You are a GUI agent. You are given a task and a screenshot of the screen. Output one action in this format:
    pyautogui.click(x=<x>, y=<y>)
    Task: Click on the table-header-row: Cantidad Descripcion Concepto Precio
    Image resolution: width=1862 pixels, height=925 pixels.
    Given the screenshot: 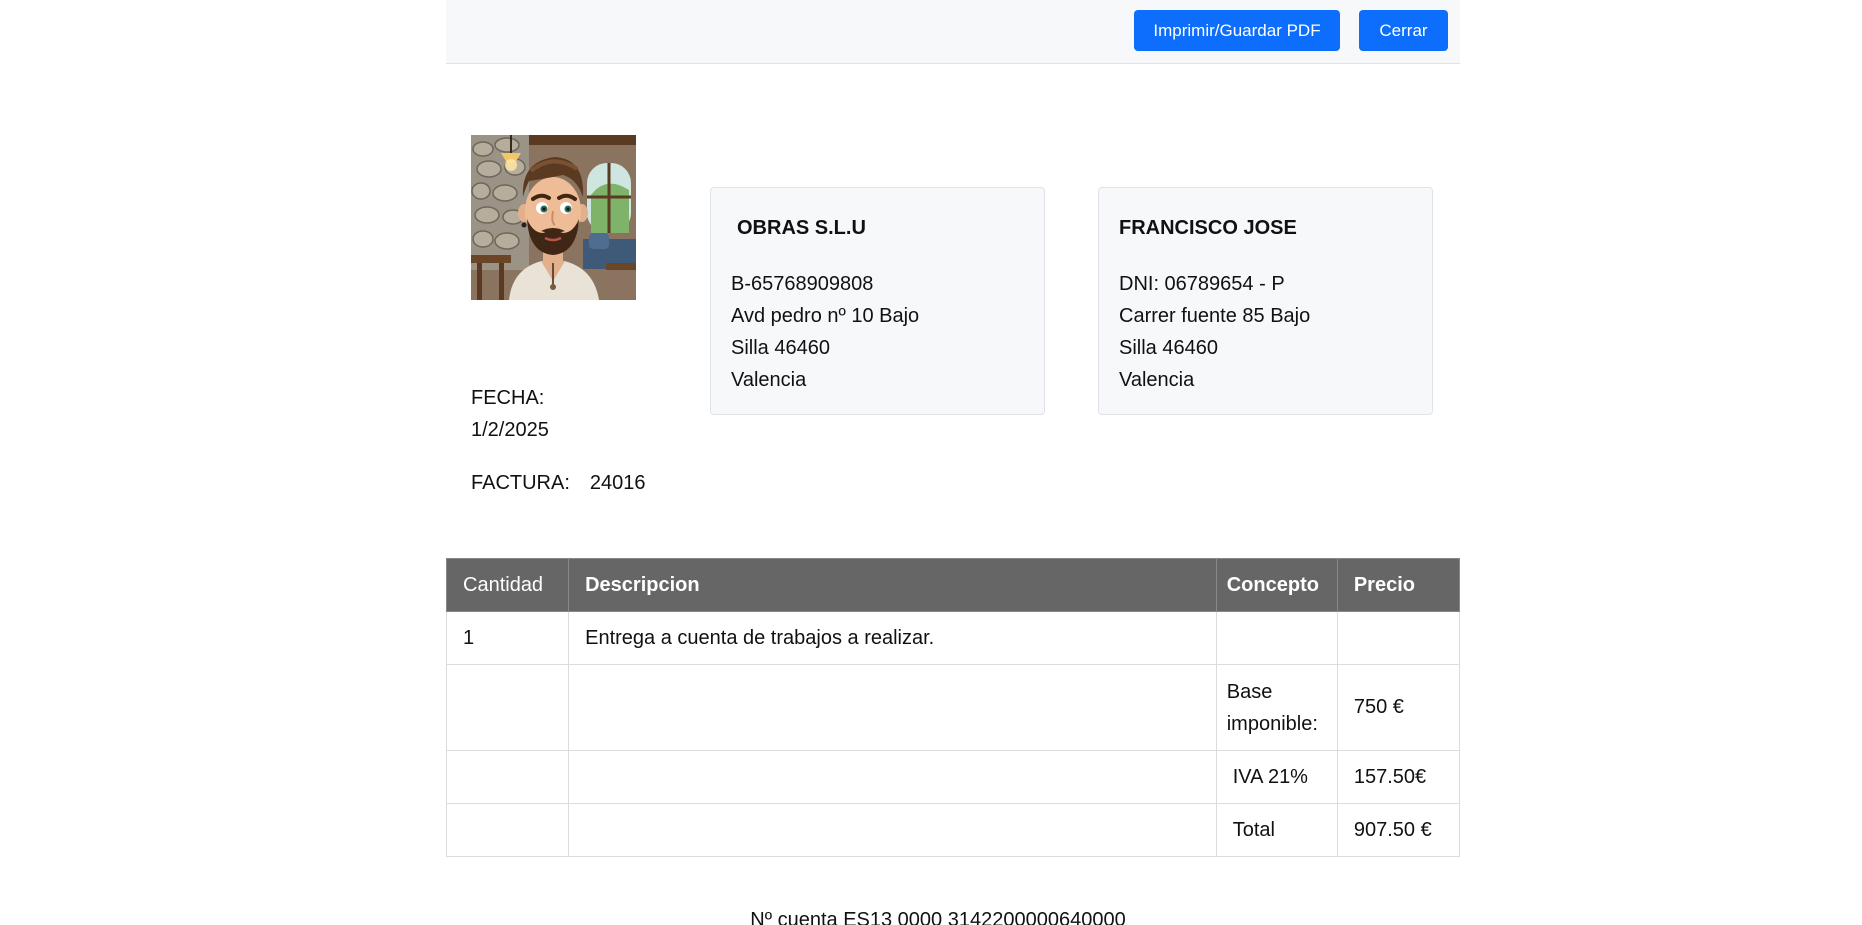 What is the action you would take?
    pyautogui.click(x=953, y=585)
    